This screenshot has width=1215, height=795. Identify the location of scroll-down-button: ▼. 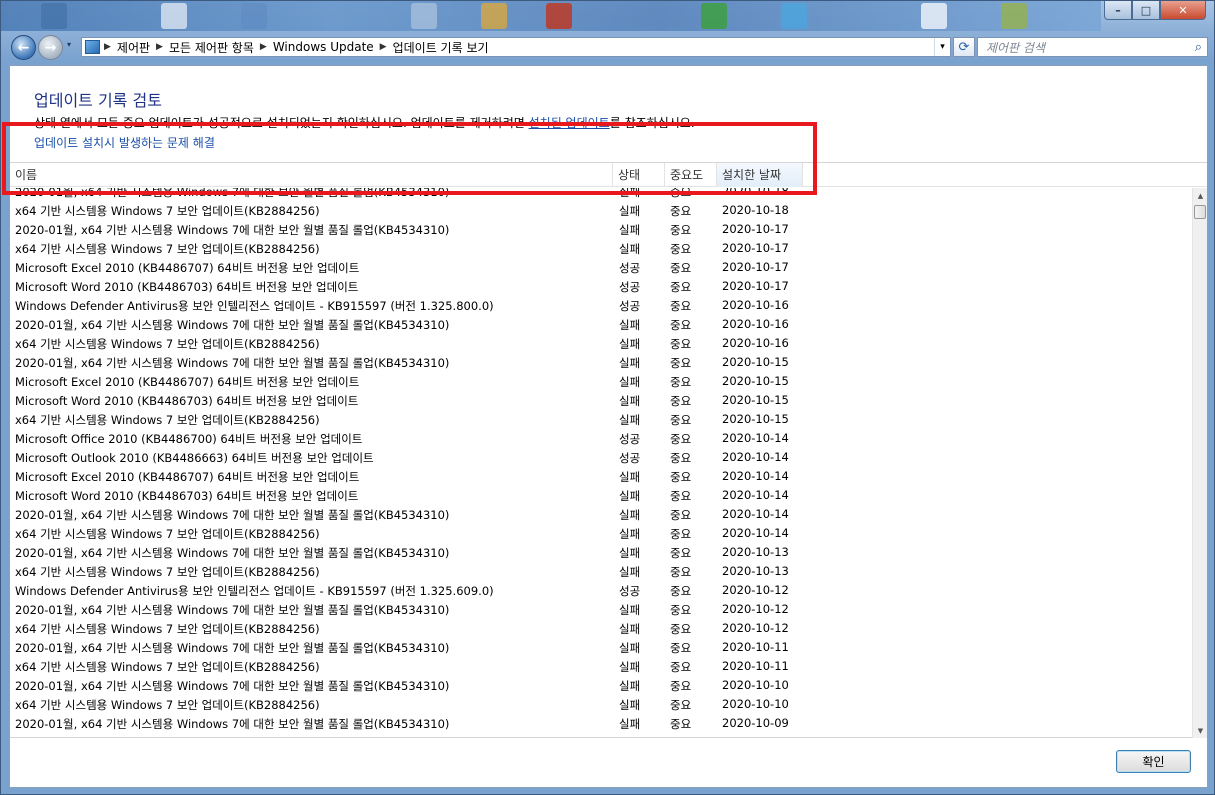
(1200, 730).